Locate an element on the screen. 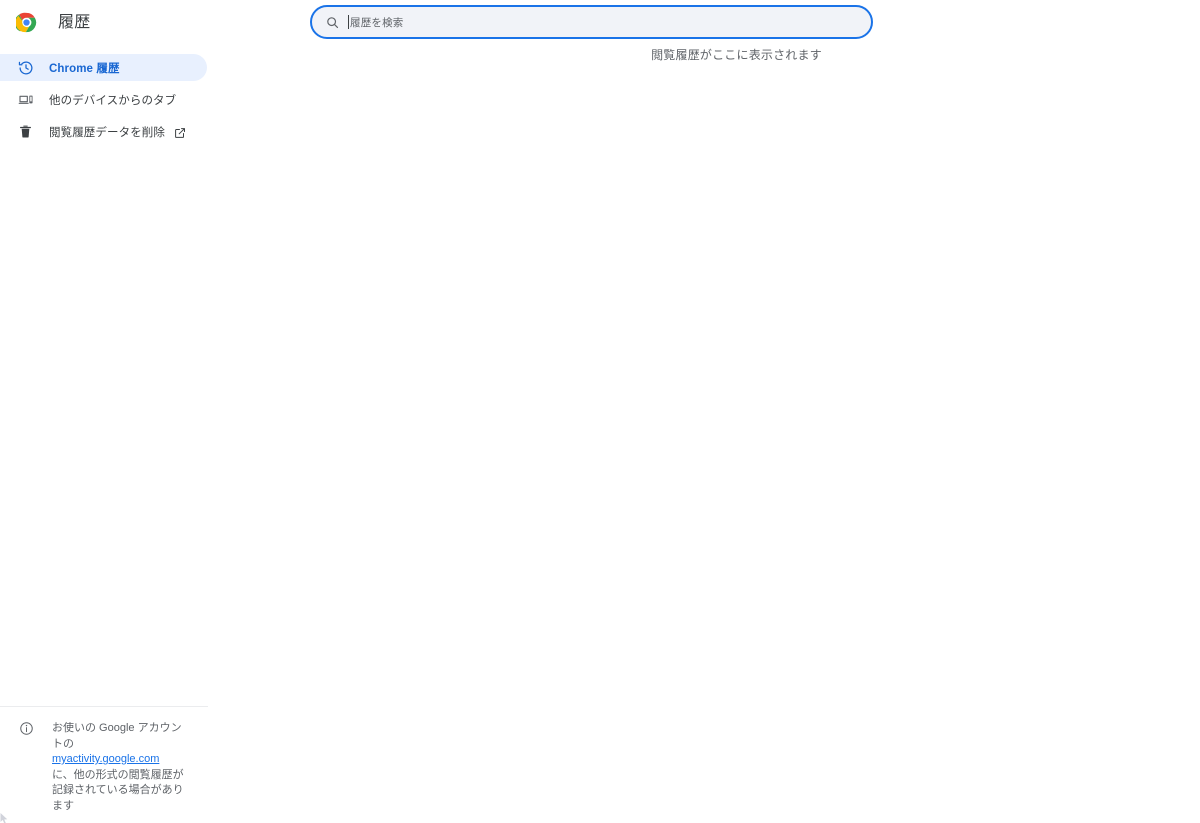 The image size is (1200, 823). page-title: 履歴 is located at coordinates (74, 22).